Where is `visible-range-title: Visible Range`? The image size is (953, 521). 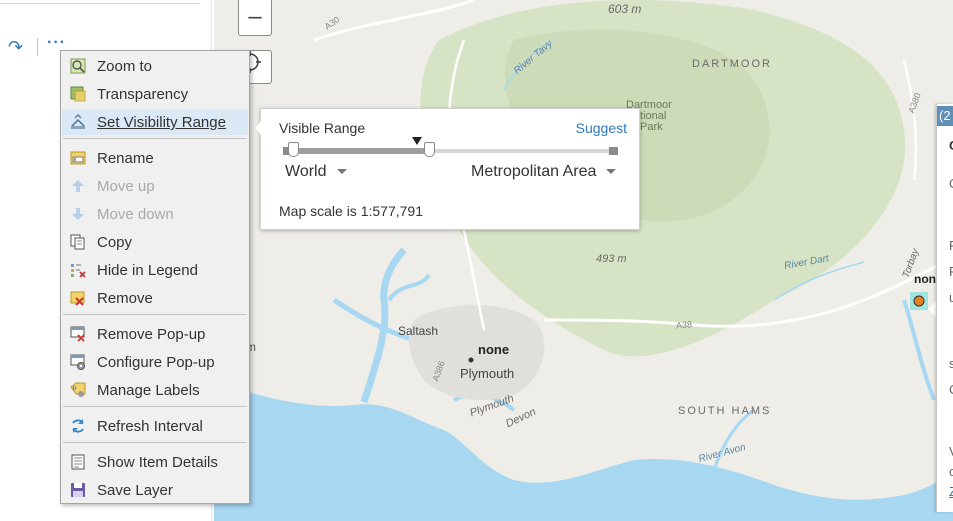 visible-range-title: Visible Range is located at coordinates (322, 128).